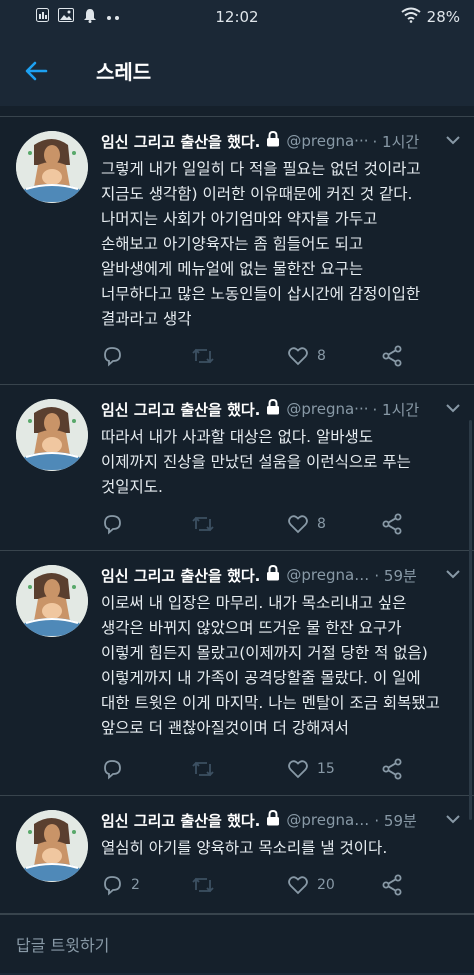 The height and width of the screenshot is (975, 474). What do you see at coordinates (326, 769) in the screenshot?
I see `like-count: 15` at bounding box center [326, 769].